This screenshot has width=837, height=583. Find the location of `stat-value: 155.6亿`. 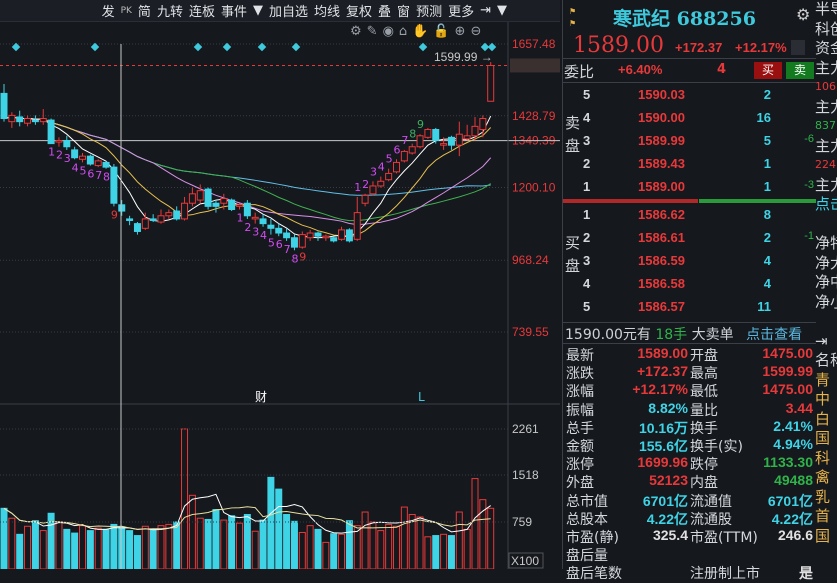

stat-value: 155.6亿 is located at coordinates (663, 446).